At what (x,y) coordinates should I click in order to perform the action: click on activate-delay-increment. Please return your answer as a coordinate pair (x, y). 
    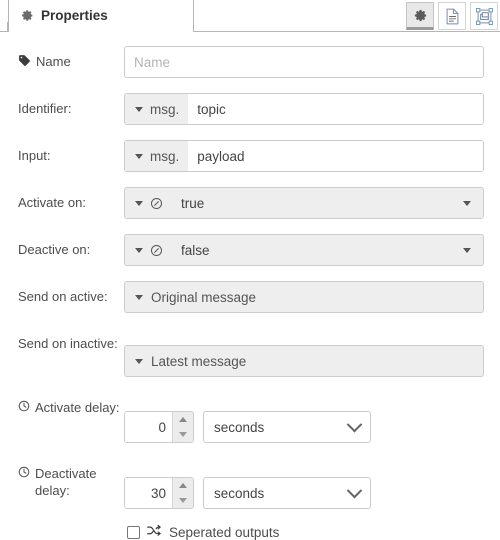
    Looking at the image, I should click on (183, 419).